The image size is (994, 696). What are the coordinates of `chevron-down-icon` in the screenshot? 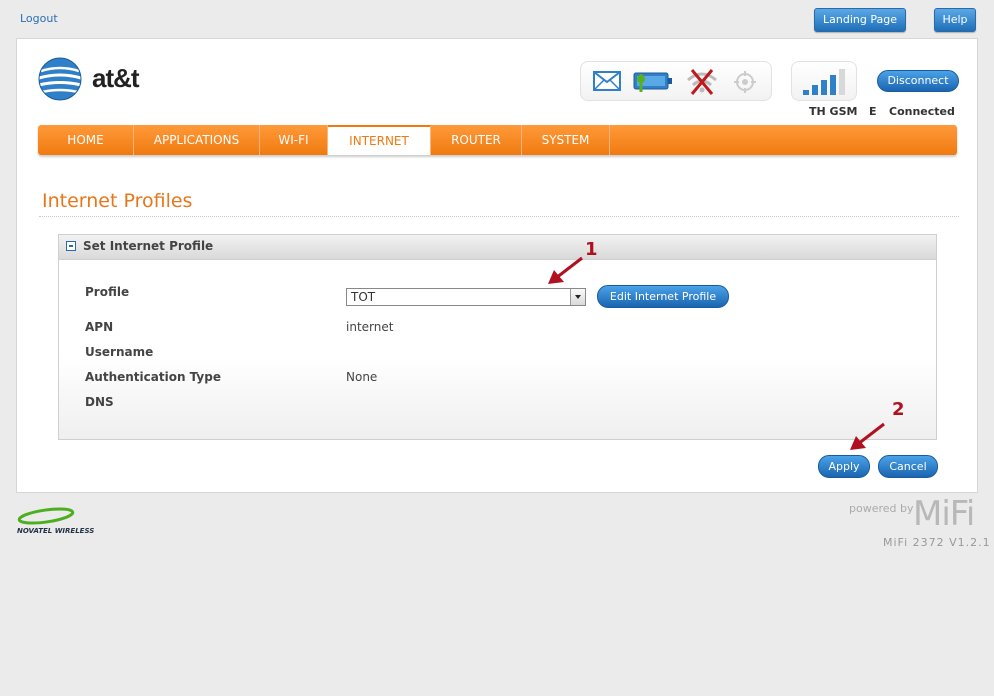 It's located at (577, 297).